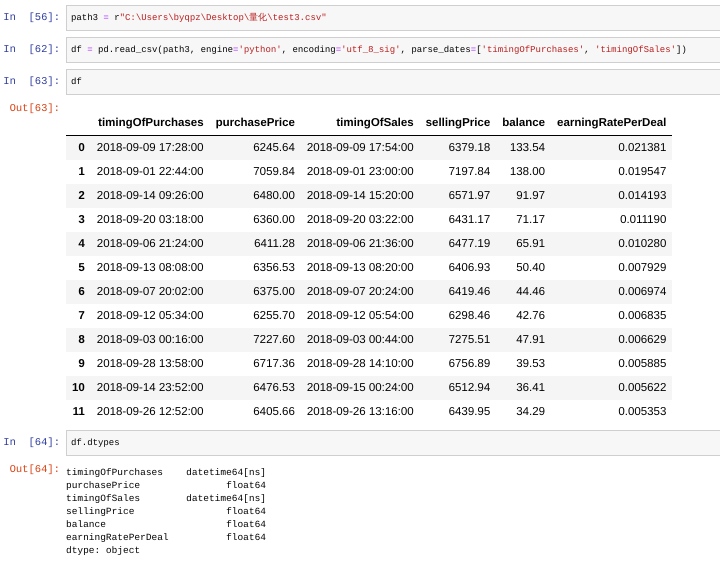  Describe the element at coordinates (150, 364) in the screenshot. I see `table-cell: 2018-09-28 13:58:00` at that location.